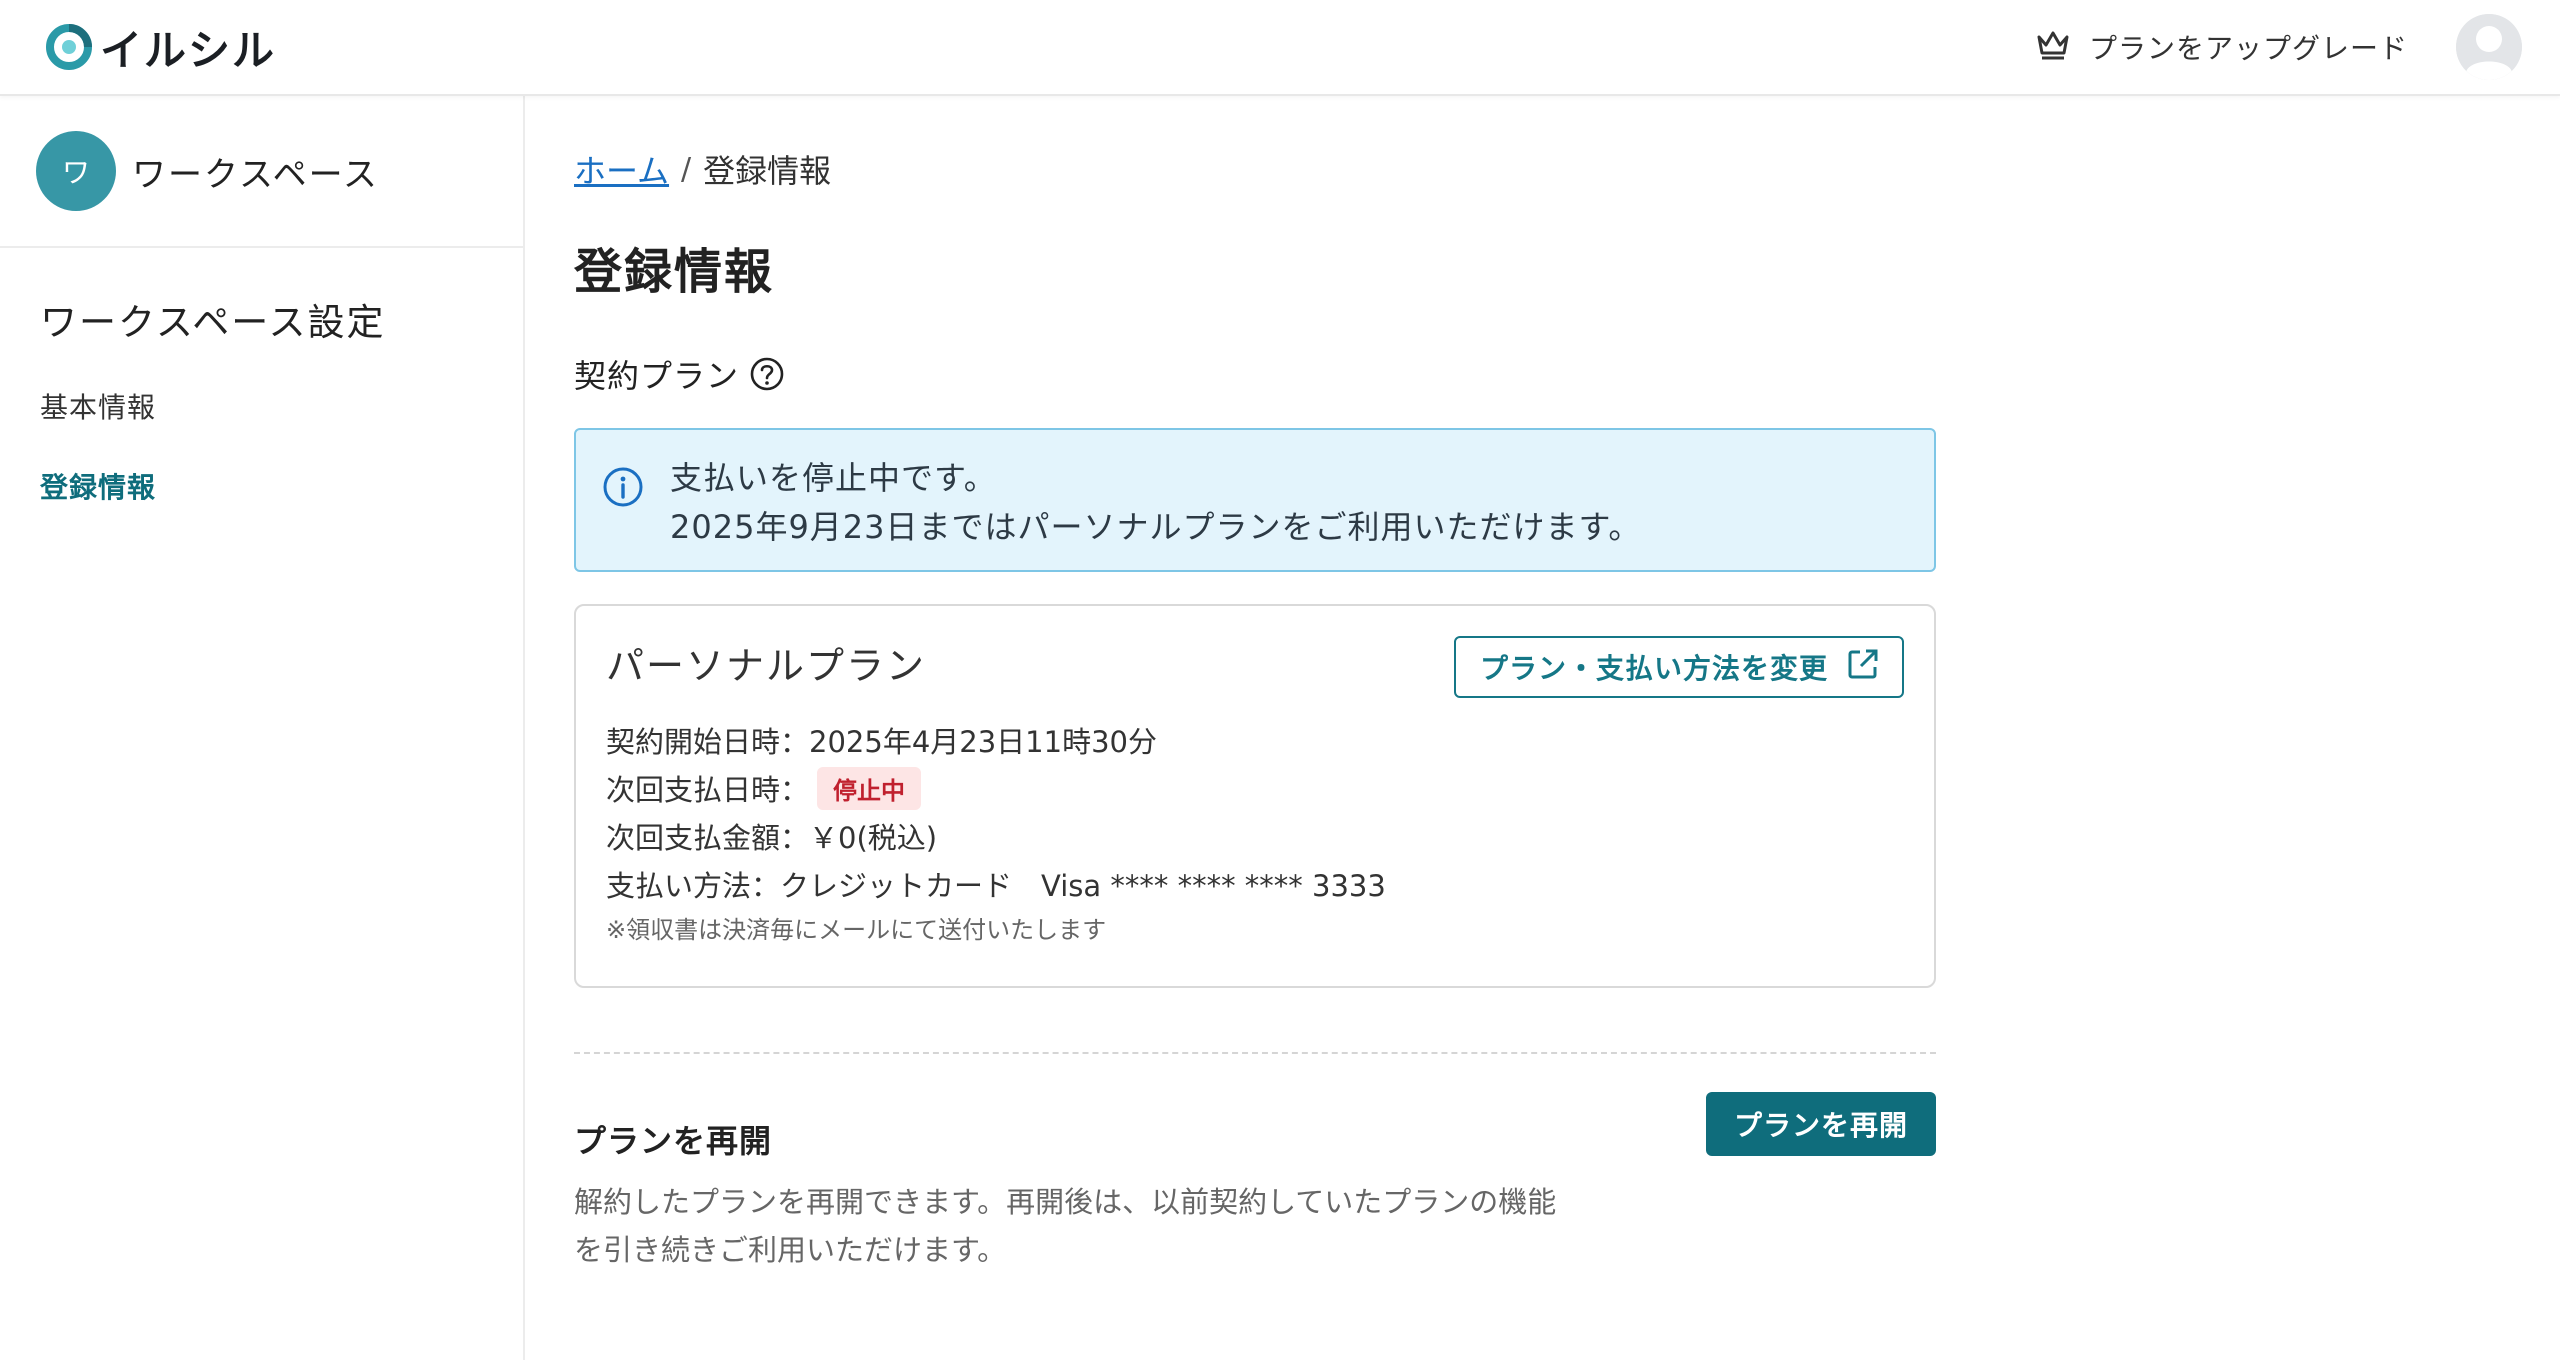 Image resolution: width=2560 pixels, height=1360 pixels. Describe the element at coordinates (1255, 1053) in the screenshot. I see `section-divider` at that location.